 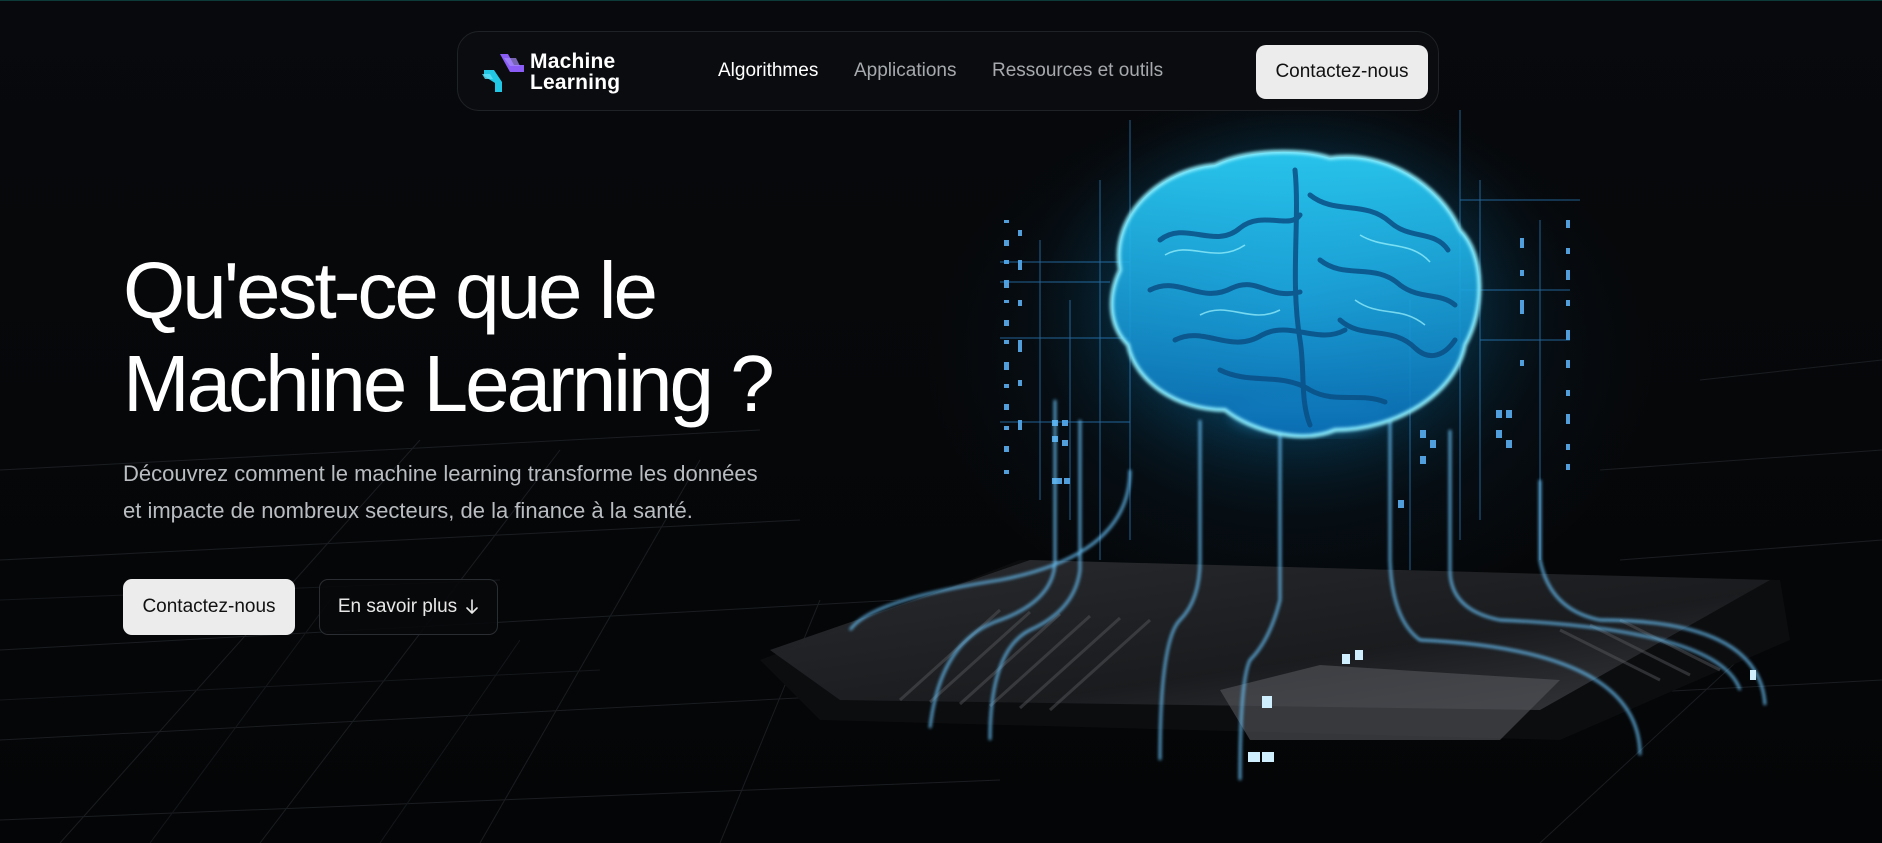 What do you see at coordinates (390, 290) in the screenshot?
I see `hero-title-line1: Qu'est-ce que le` at bounding box center [390, 290].